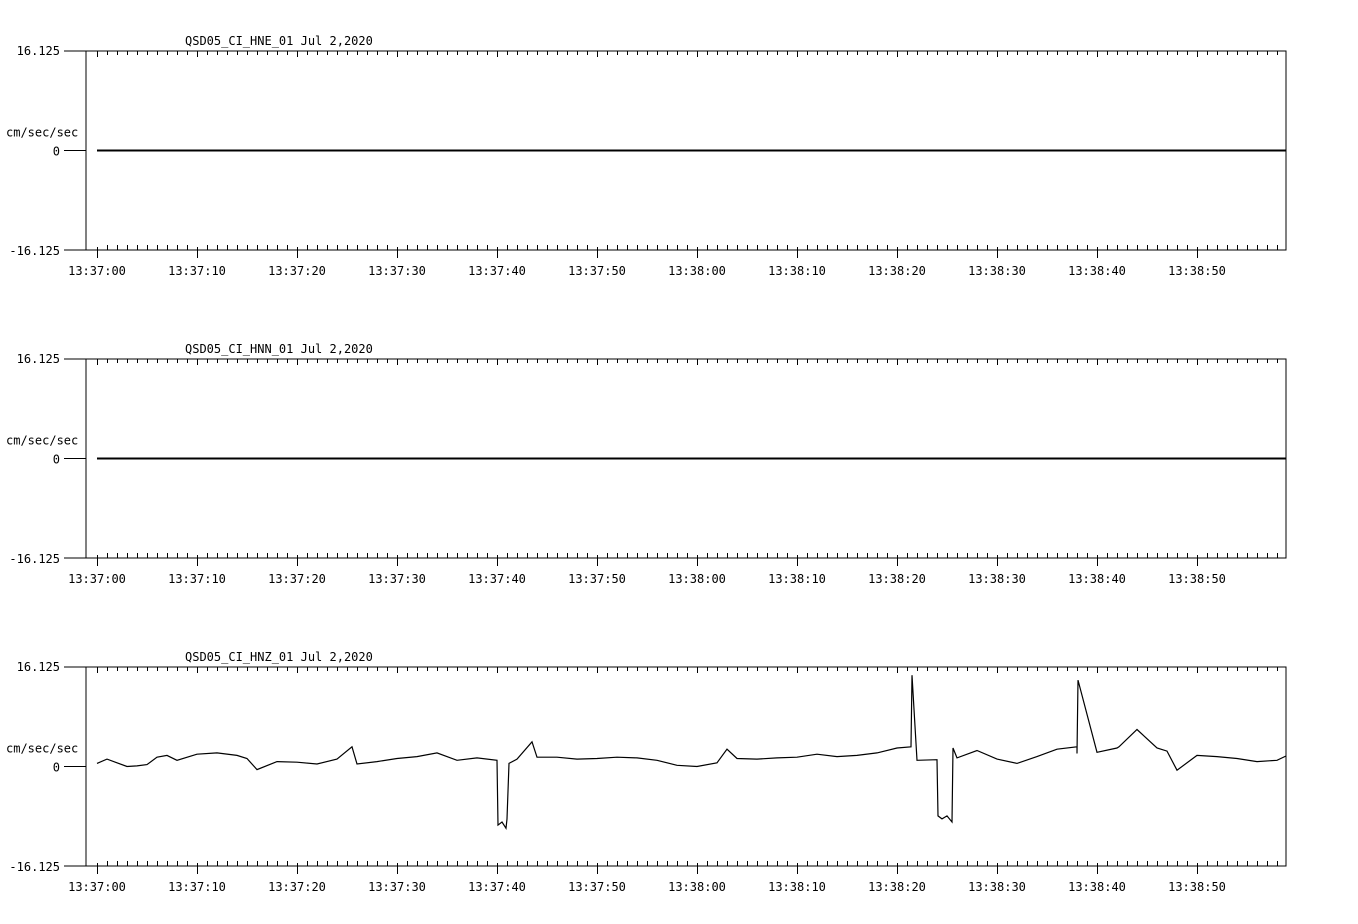 The width and height of the screenshot is (1358, 924). I want to click on panel-title: QSD05_CI_HNN_01 Jul 2,2020, so click(279, 349).